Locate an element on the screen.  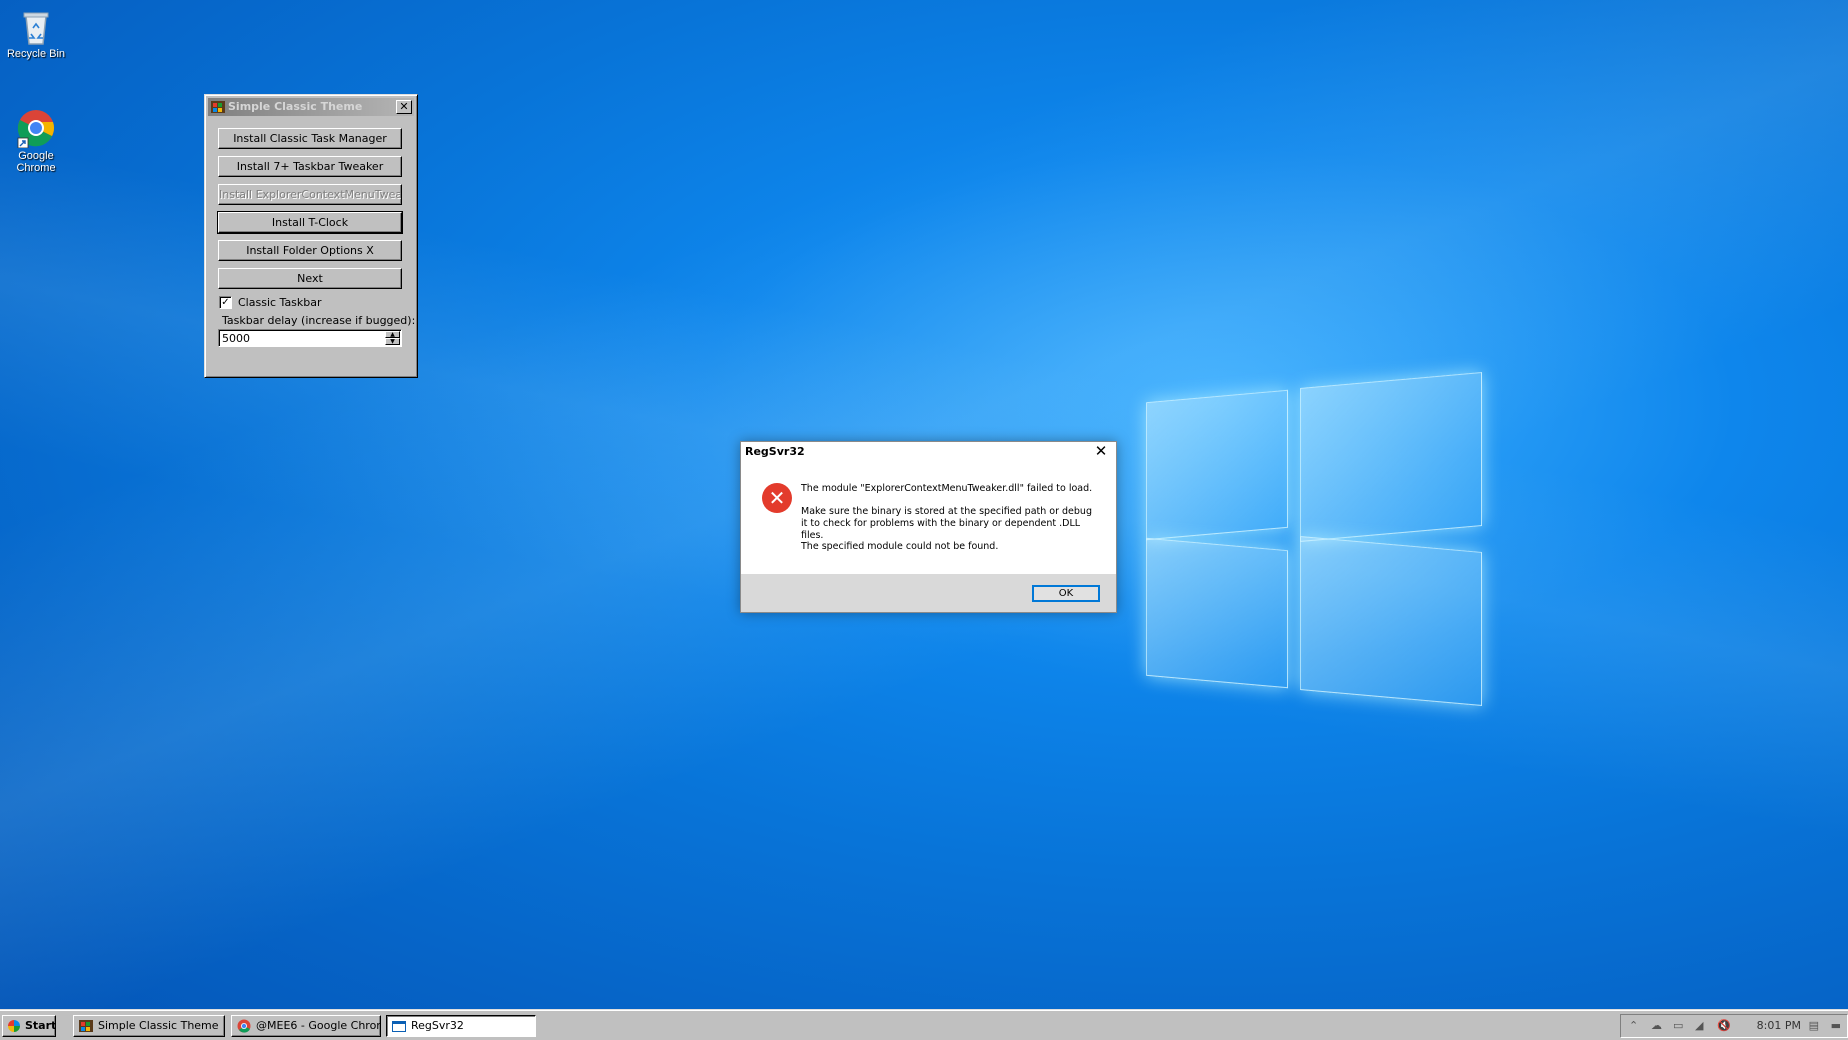
window-title: Simple Classic Theme is located at coordinates (295, 106).